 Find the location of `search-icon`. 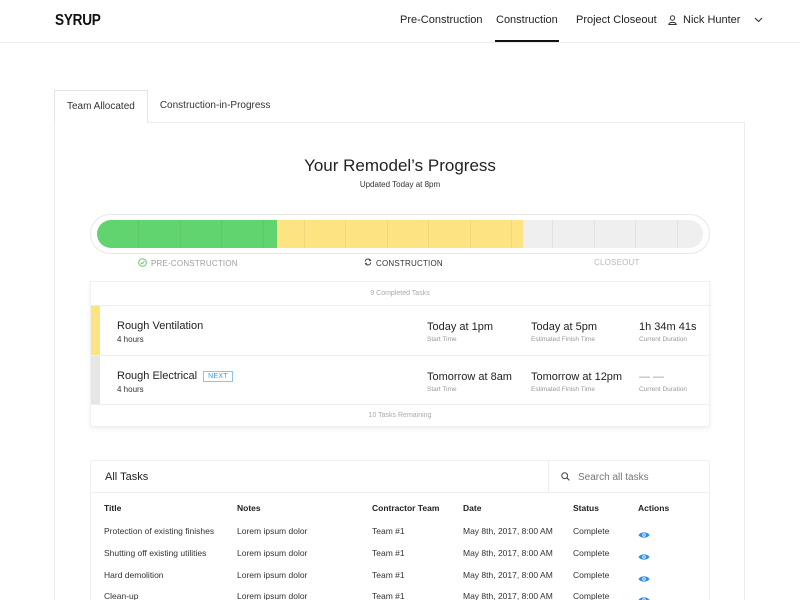

search-icon is located at coordinates (565, 477).